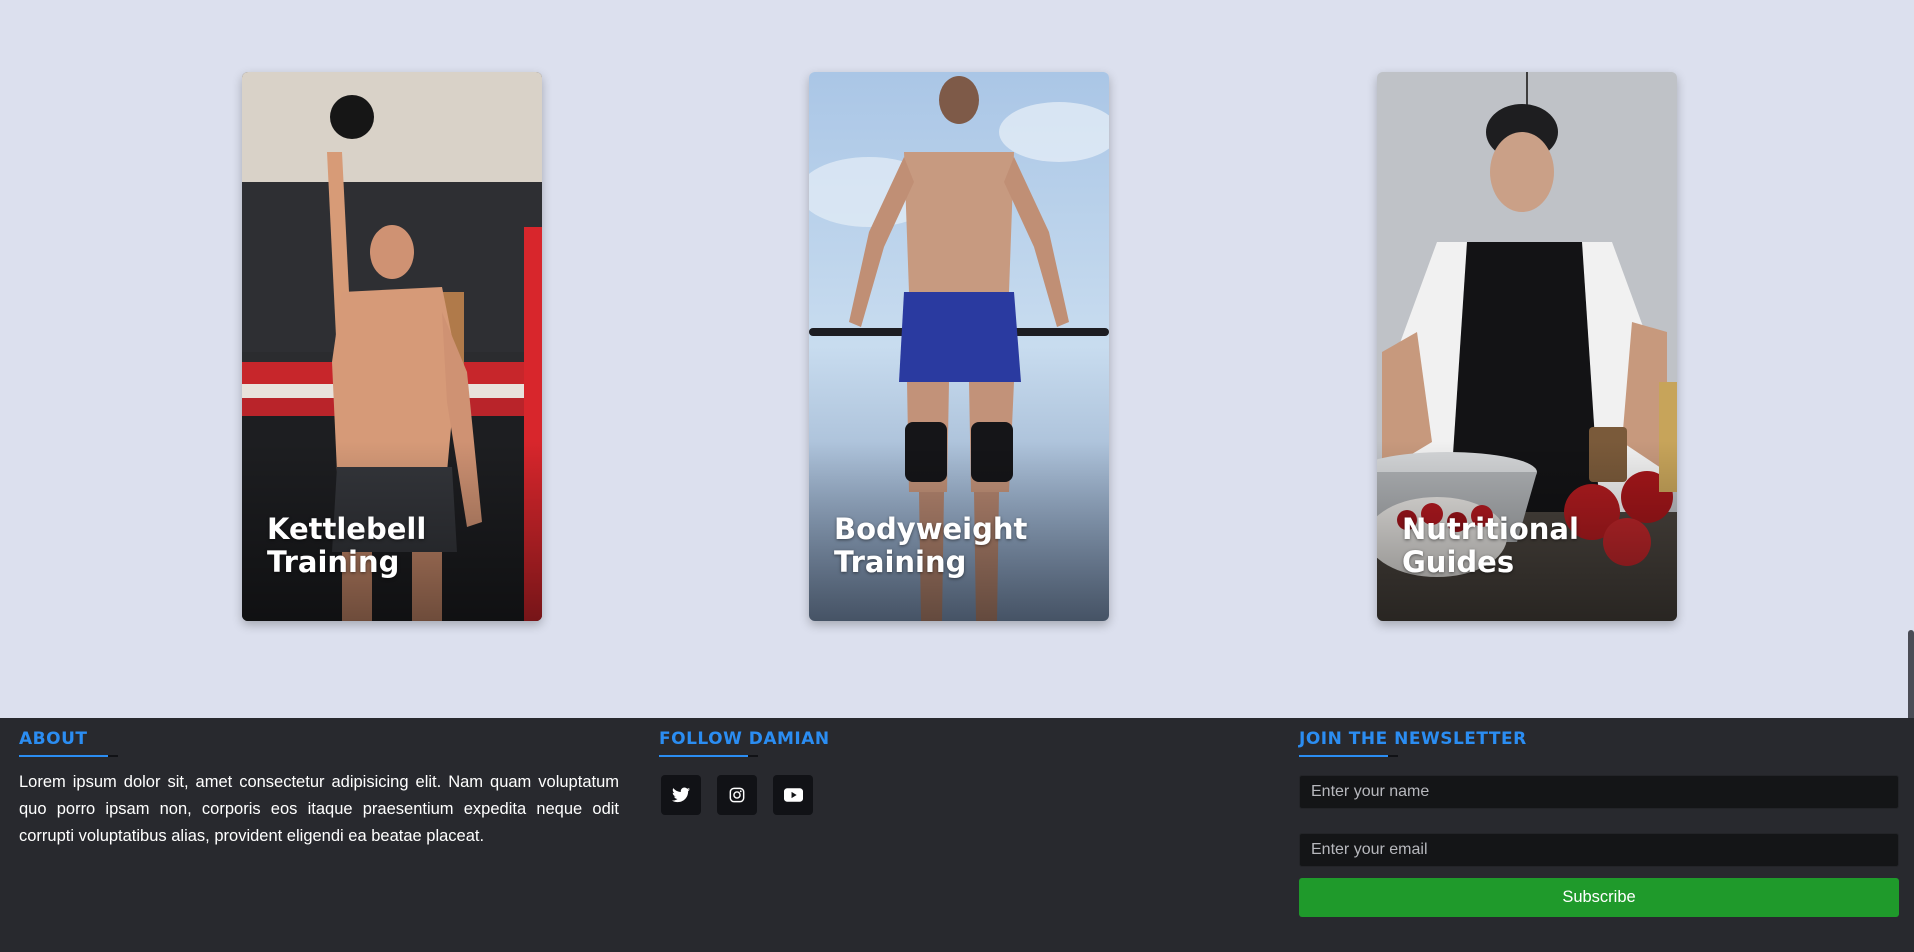 Image resolution: width=1914 pixels, height=952 pixels. Describe the element at coordinates (959, 346) in the screenshot. I see `card-bodyweight-training: Bodyweight Training` at that location.